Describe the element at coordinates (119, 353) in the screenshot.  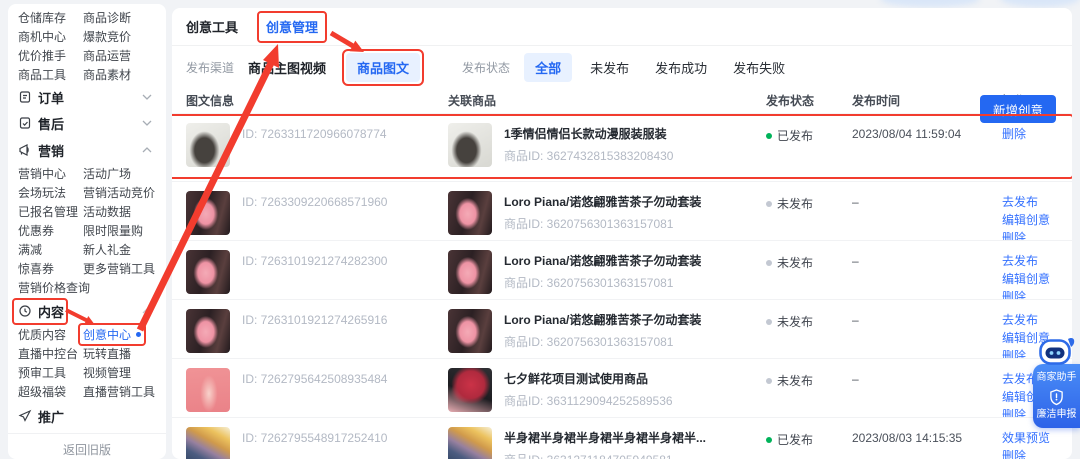
I see `sidebar-item-live-play: 玩转直播` at that location.